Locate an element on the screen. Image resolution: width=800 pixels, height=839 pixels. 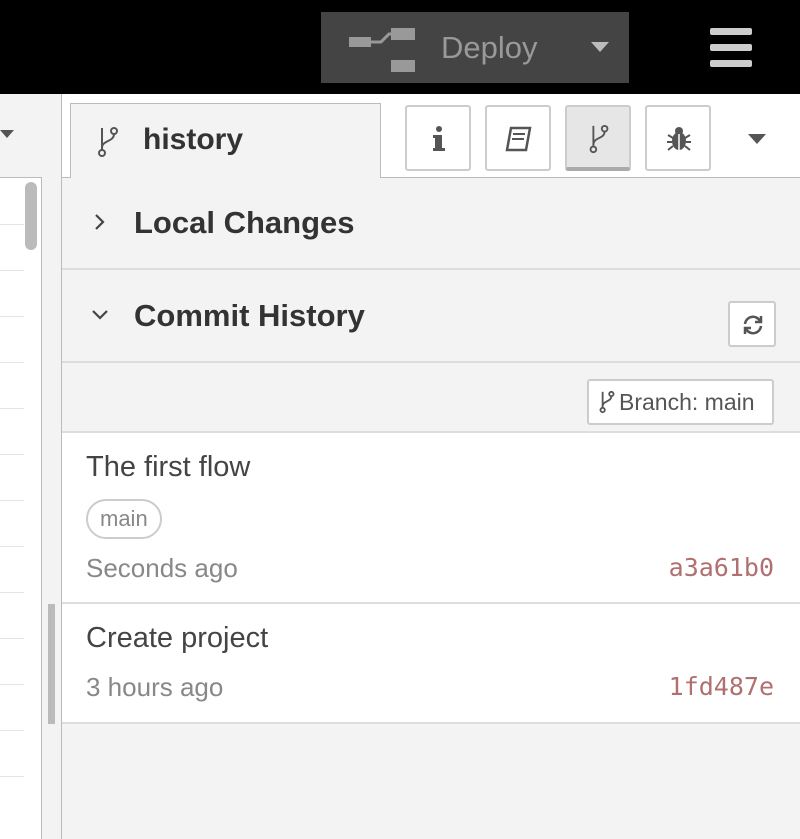
debug-tab-button is located at coordinates (678, 138).